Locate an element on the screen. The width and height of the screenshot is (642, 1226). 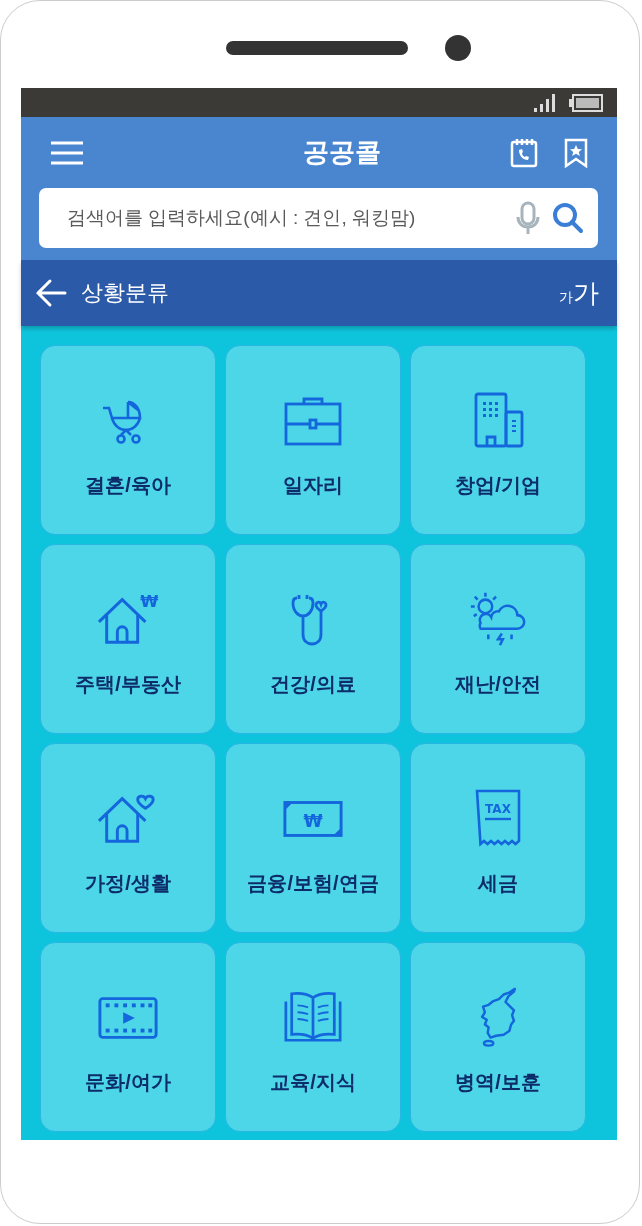
category-label: 금융/보험/연금 is located at coordinates (313, 883).